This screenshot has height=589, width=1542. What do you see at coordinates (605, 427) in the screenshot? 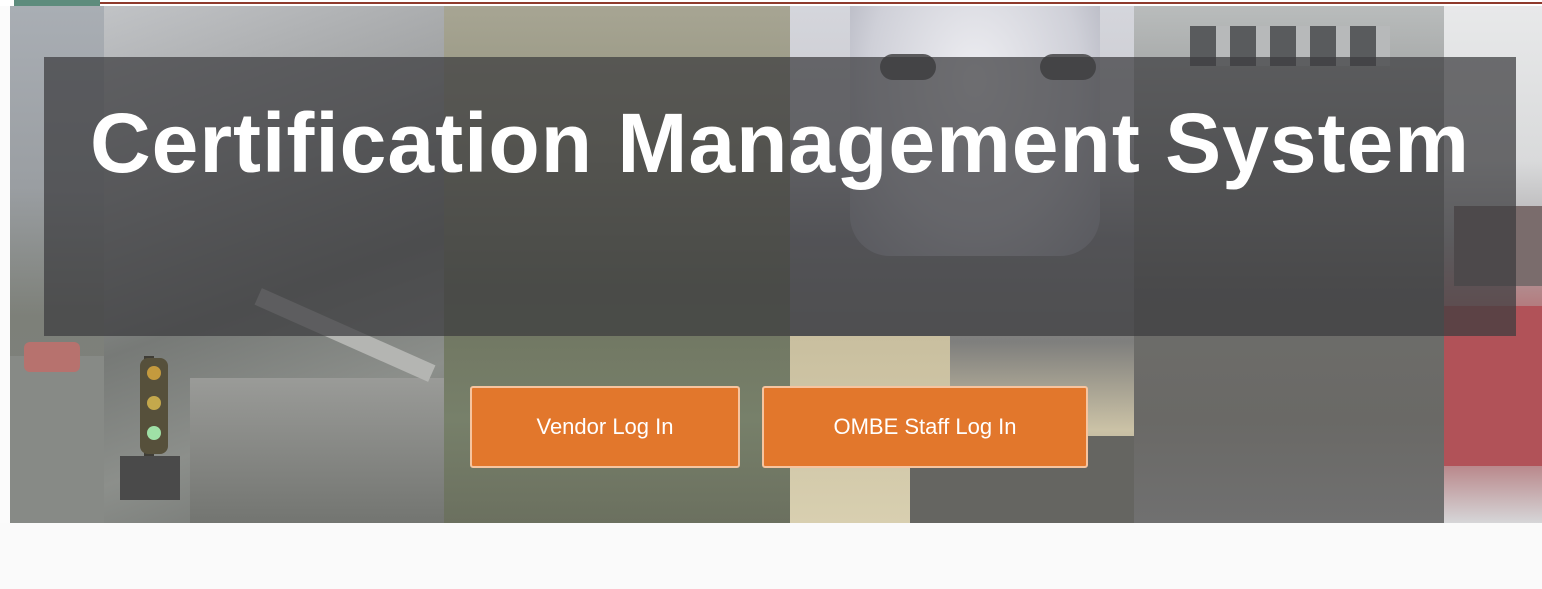
I see `vendor-login-button: Vendor Log In` at bounding box center [605, 427].